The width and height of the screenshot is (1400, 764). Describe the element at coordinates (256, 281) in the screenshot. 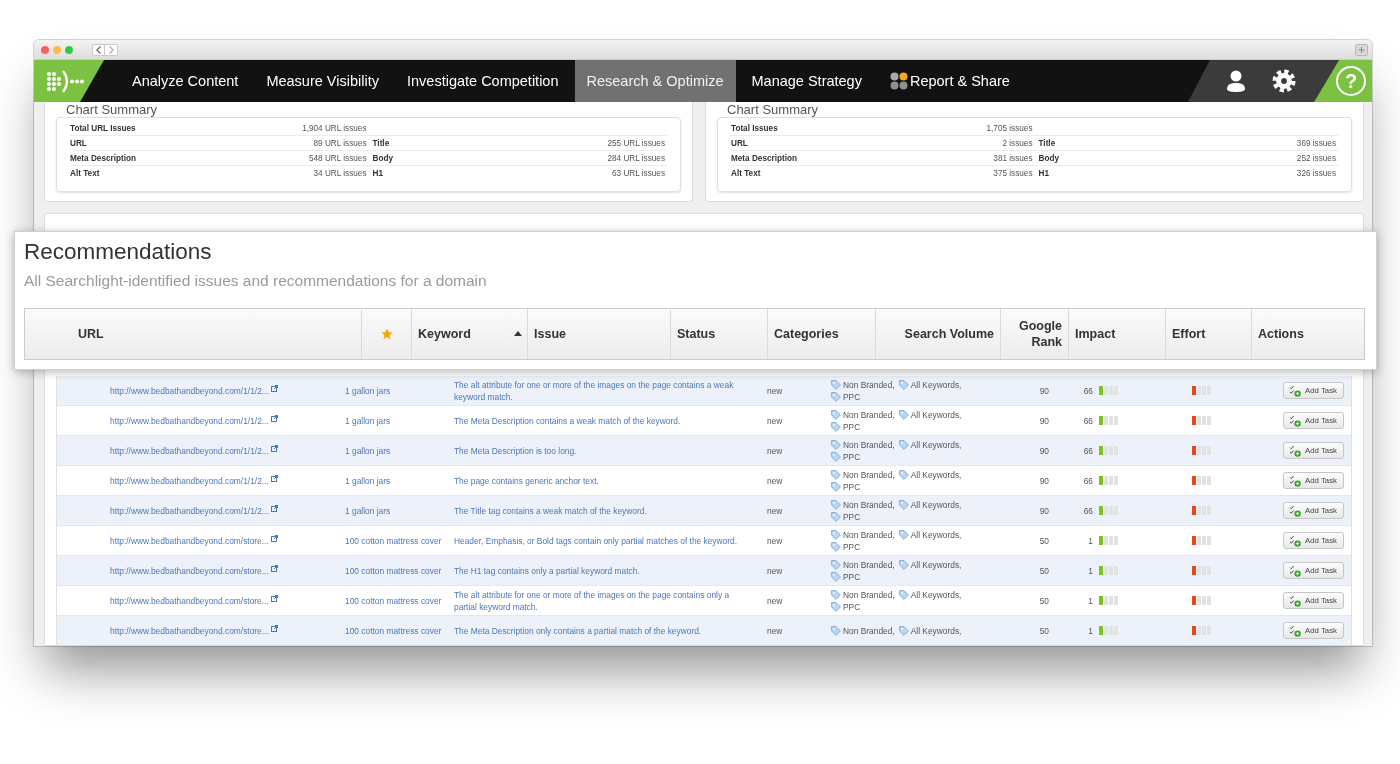

I see `card-subtitle: All Searchlight-identified issues and recommendations for a domain` at that location.